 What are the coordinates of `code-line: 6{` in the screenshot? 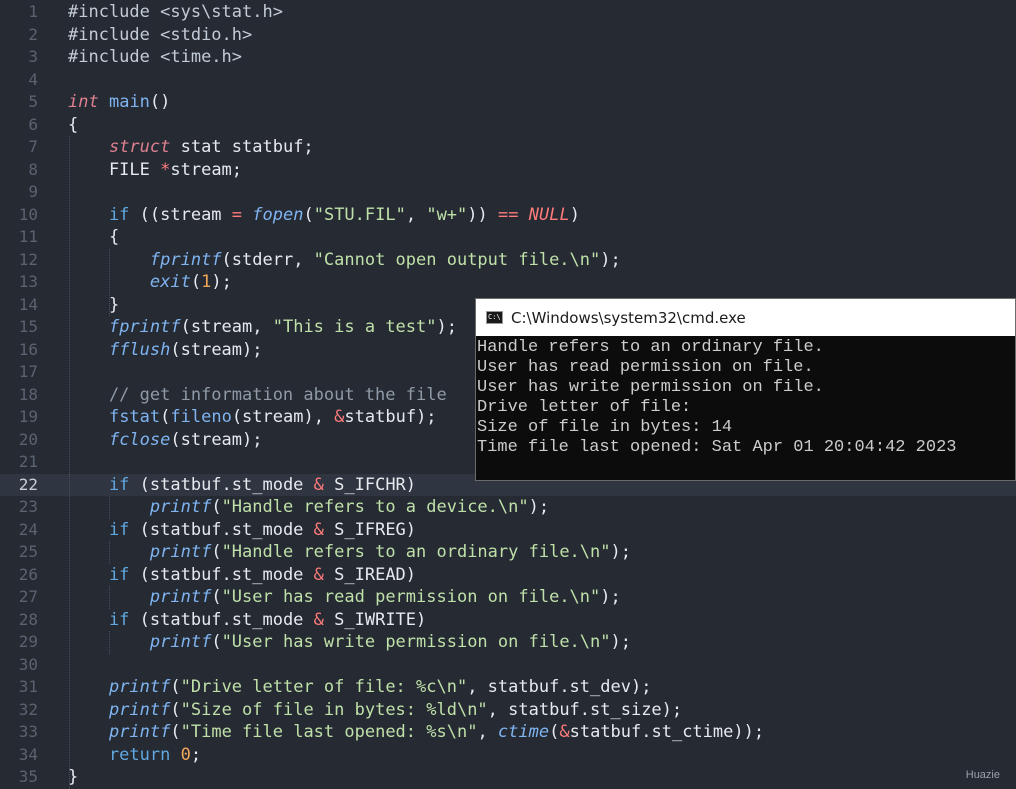 It's located at (508, 125).